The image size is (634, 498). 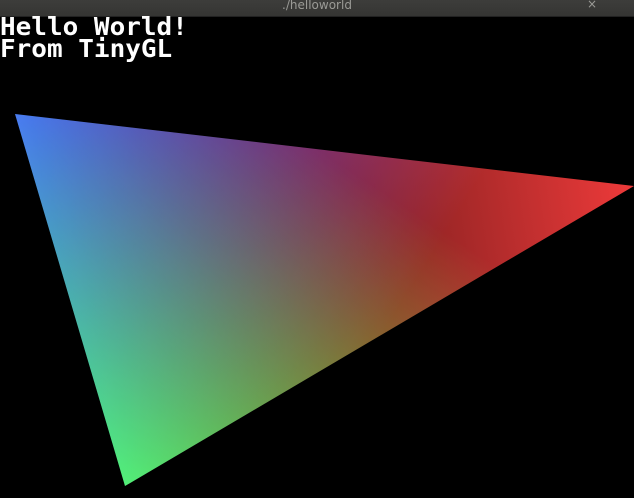 I want to click on window-title: ./helloworld, so click(x=317, y=6).